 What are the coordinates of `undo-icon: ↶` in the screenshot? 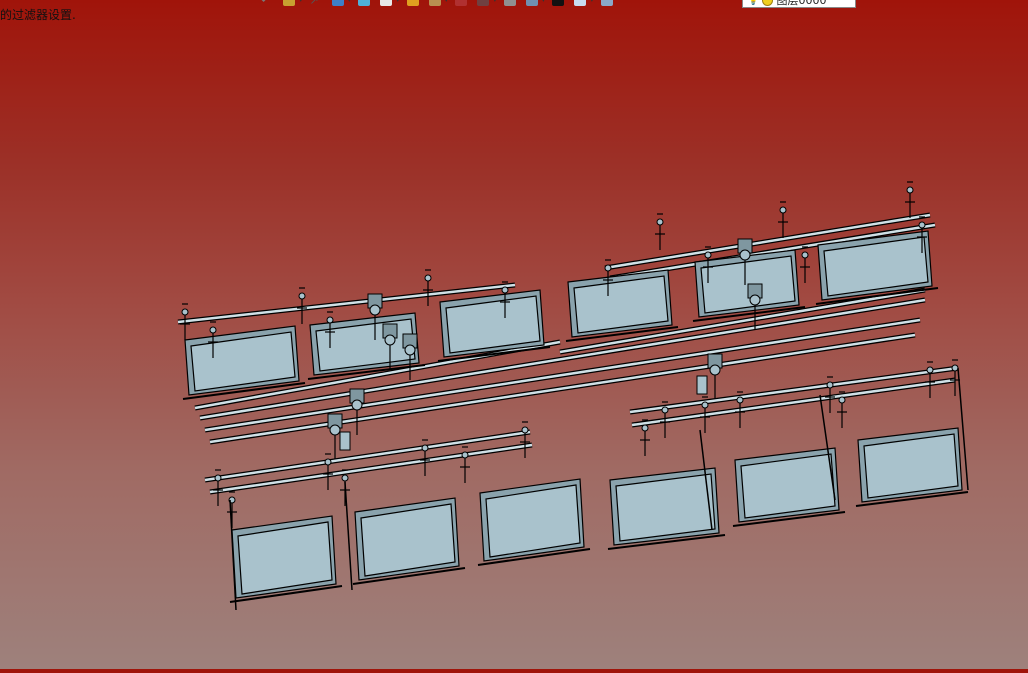 It's located at (266, 3).